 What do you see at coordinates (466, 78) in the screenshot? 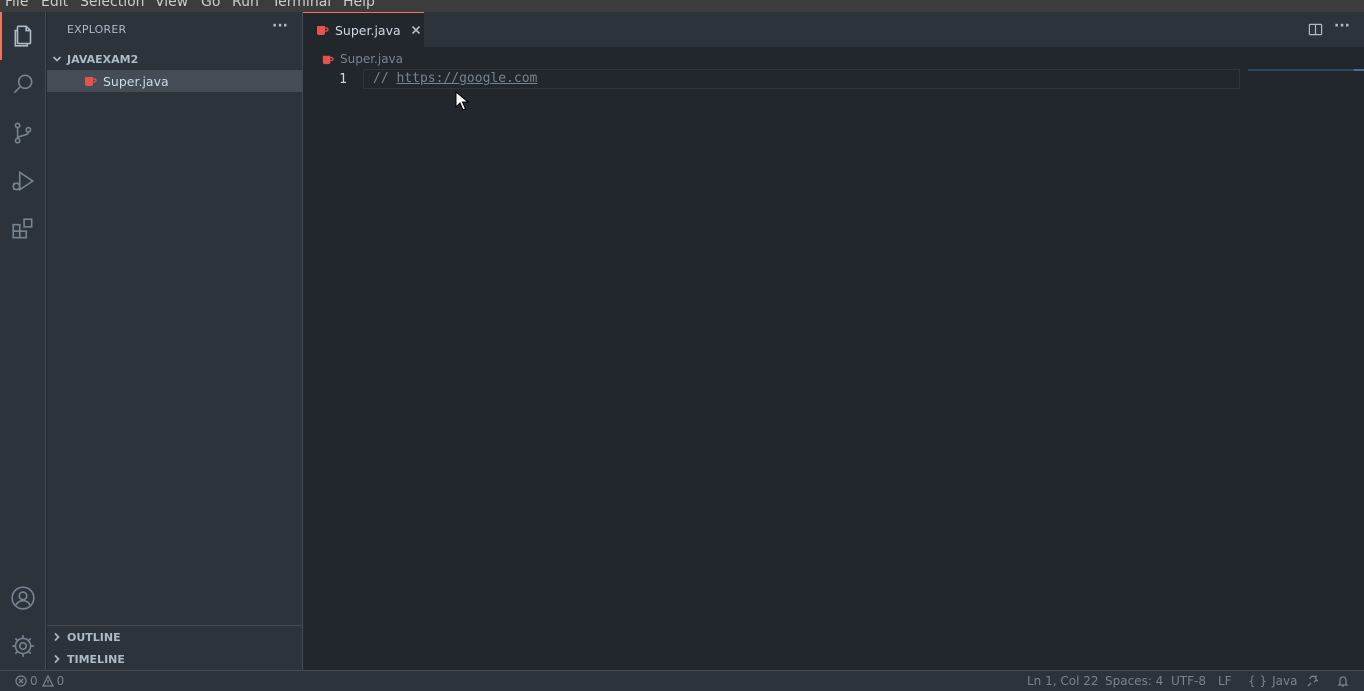
I see `comment-url-link: https://google.com` at bounding box center [466, 78].